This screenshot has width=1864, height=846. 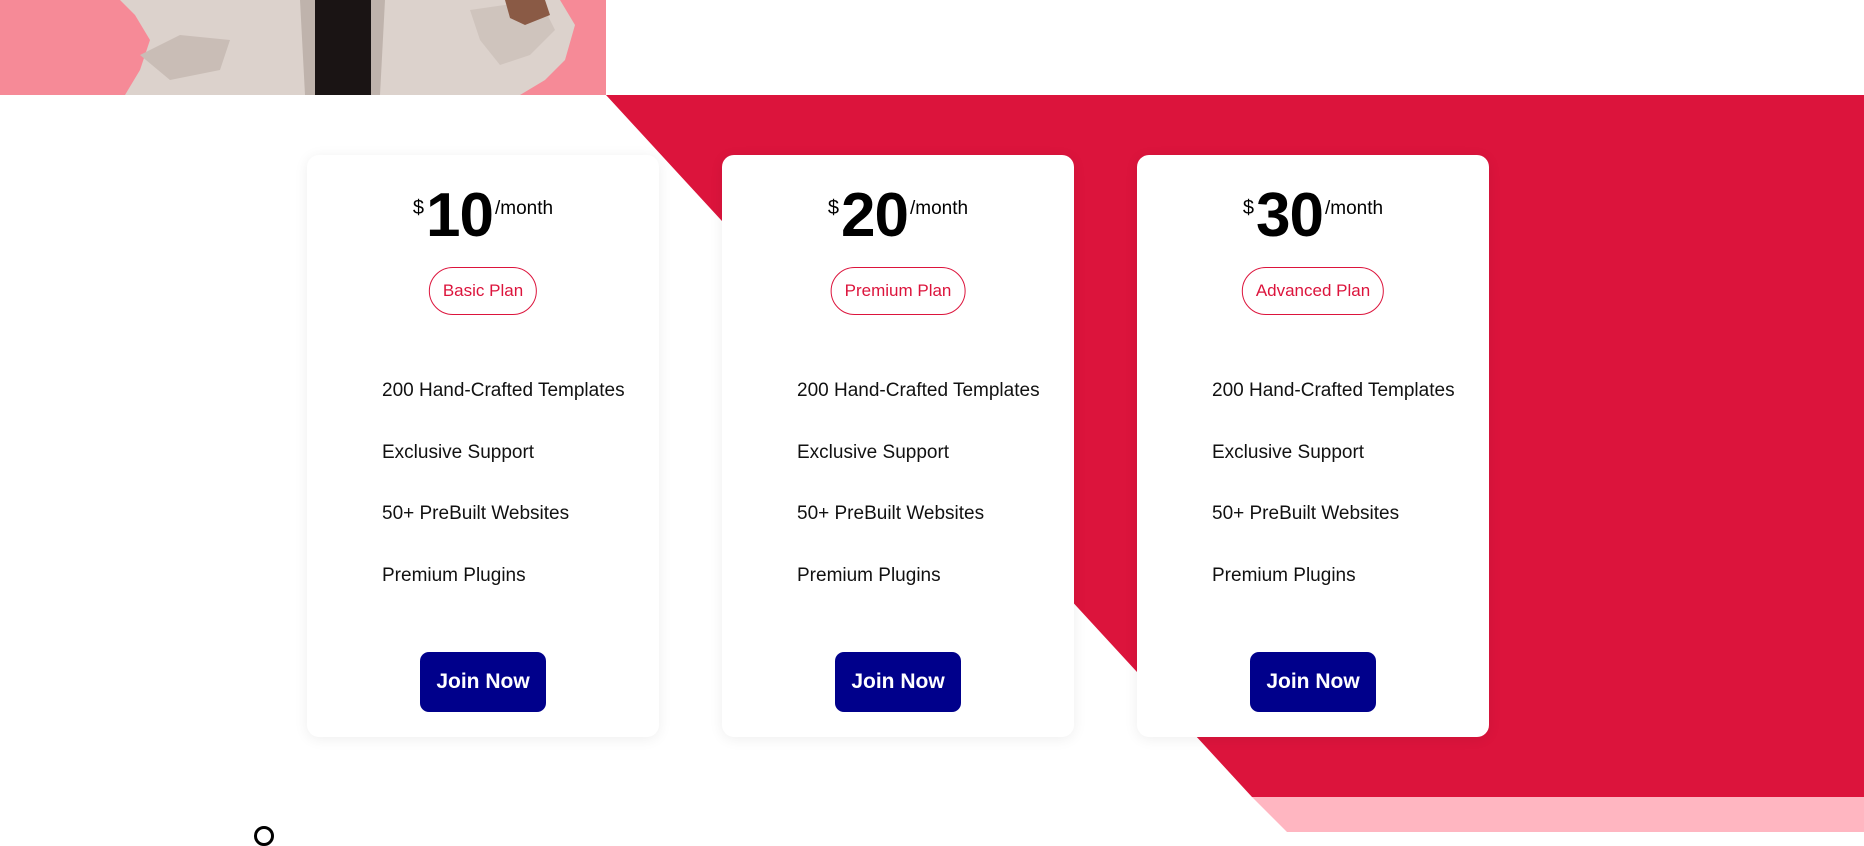 I want to click on plan-name-badge: Basic Plan, so click(x=483, y=291).